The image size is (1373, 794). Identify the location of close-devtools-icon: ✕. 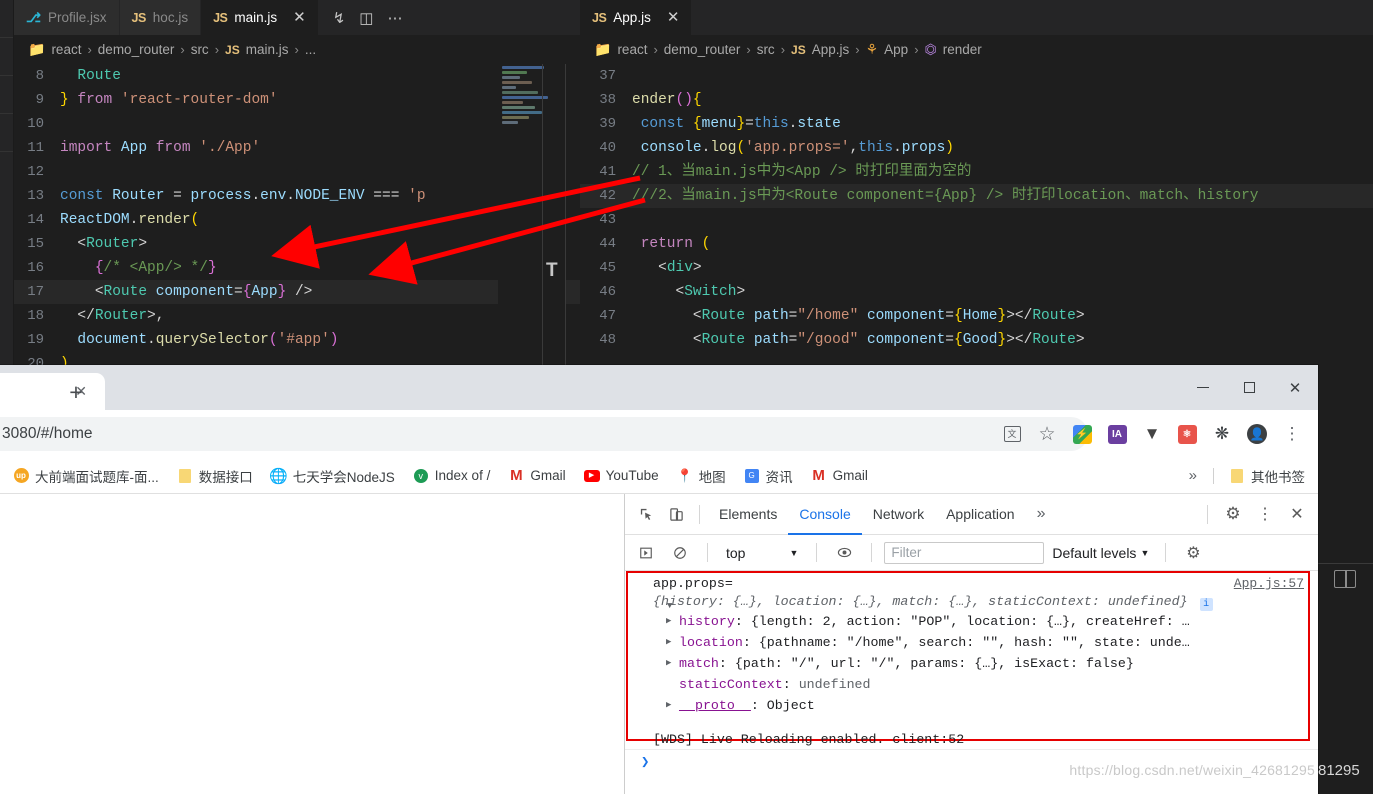
(1297, 514).